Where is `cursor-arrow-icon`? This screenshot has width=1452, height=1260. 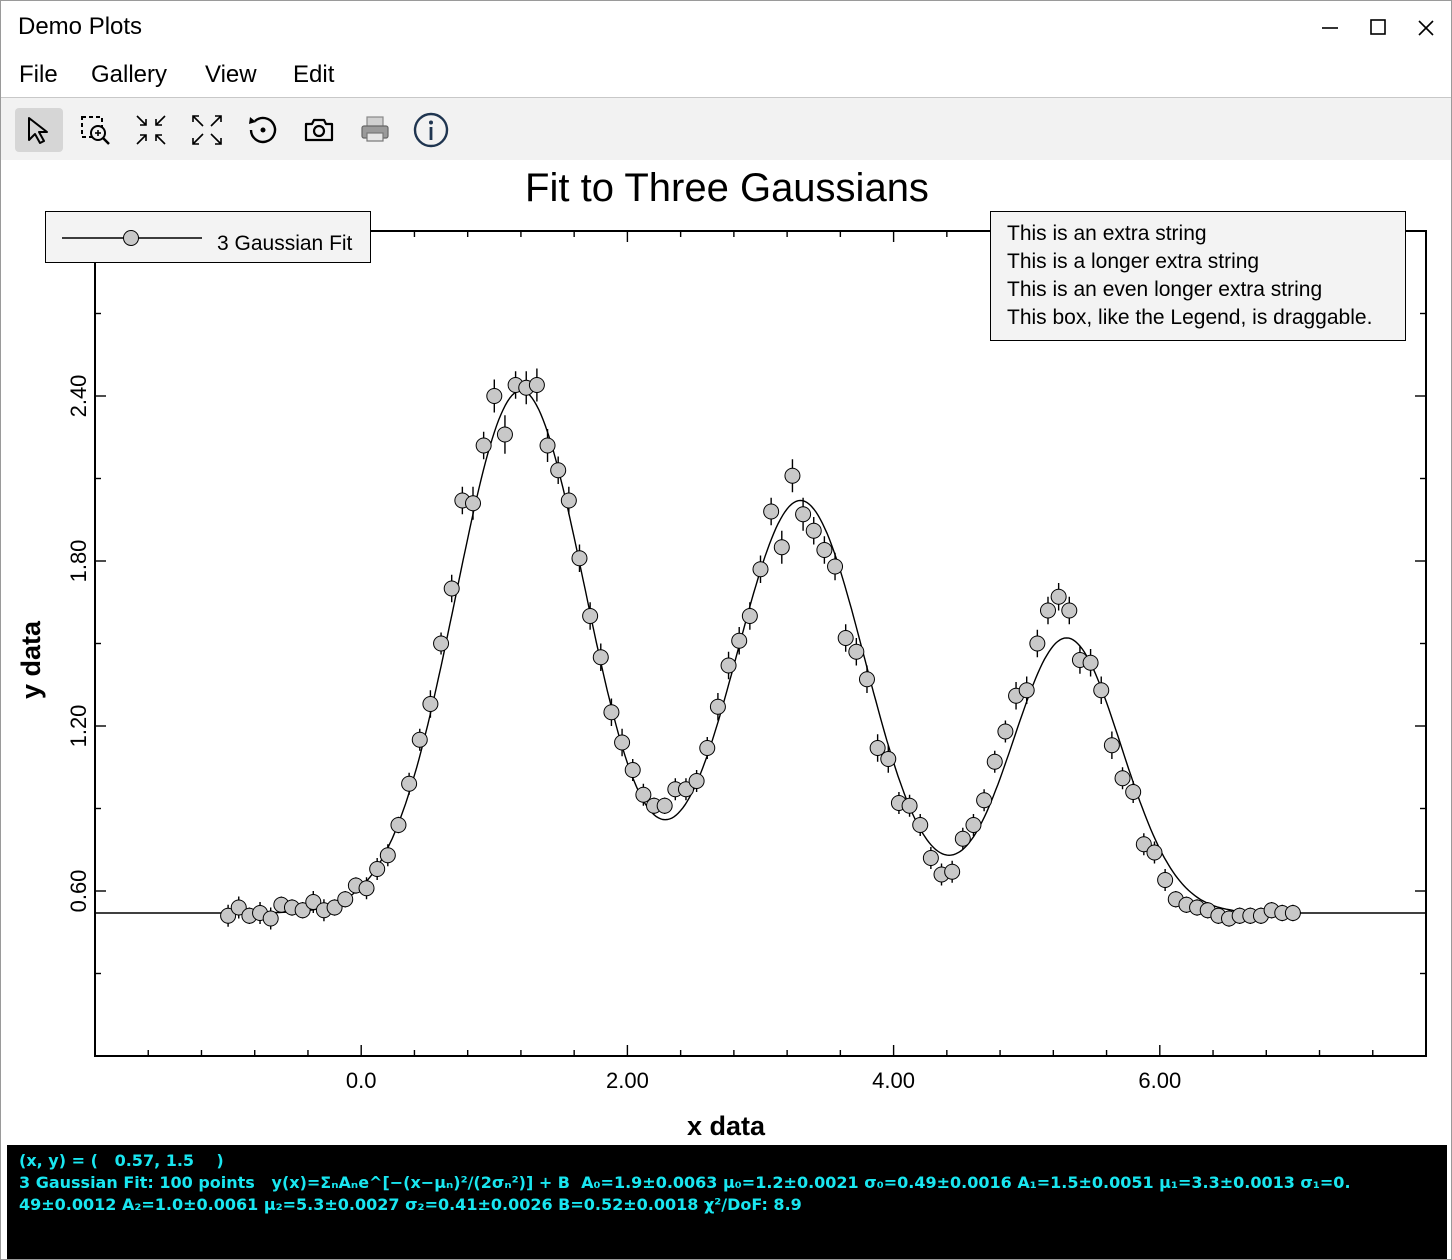 cursor-arrow-icon is located at coordinates (38, 130).